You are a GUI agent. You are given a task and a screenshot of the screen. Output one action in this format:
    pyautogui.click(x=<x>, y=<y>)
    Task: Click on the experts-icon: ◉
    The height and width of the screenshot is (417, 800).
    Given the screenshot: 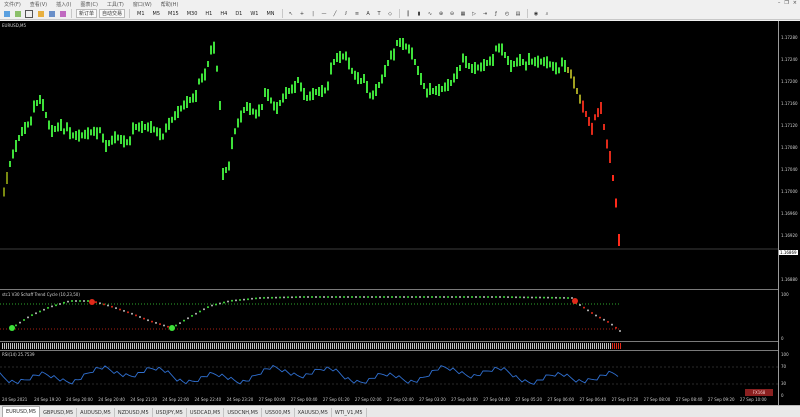 What is the action you would take?
    pyautogui.click(x=536, y=13)
    